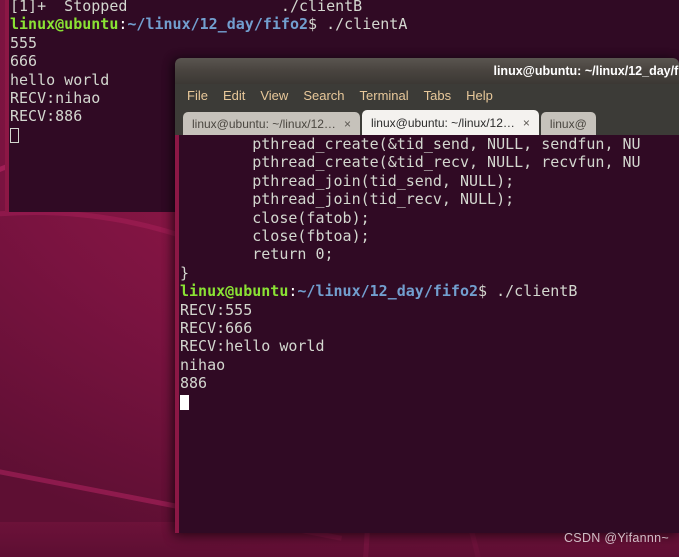 This screenshot has width=679, height=557. I want to click on terminal-text: return 0;, so click(257, 254).